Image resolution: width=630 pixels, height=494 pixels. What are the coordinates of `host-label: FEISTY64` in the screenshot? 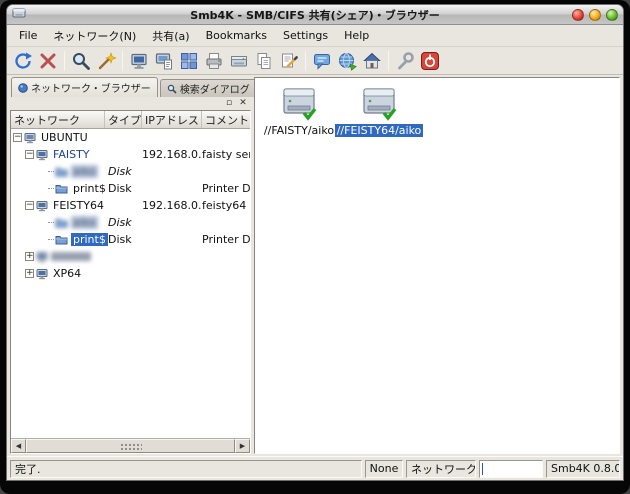 It's located at (78, 205).